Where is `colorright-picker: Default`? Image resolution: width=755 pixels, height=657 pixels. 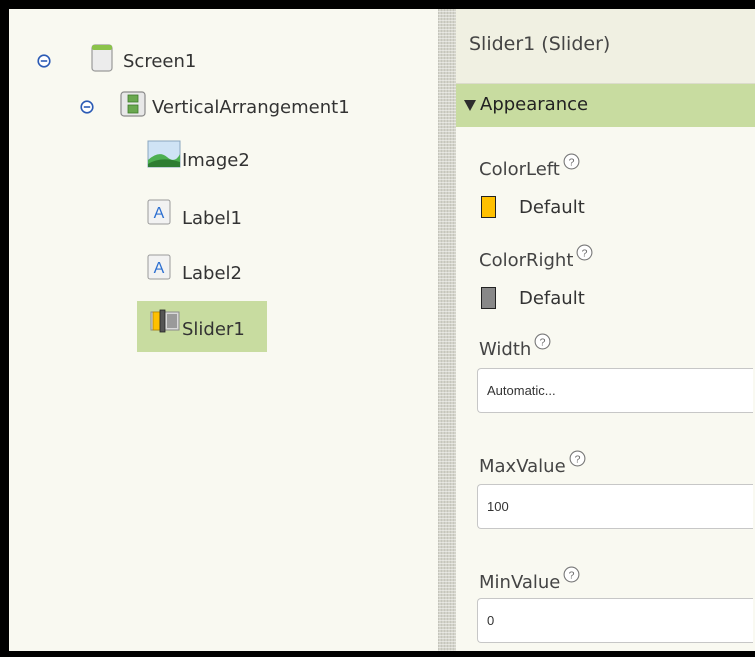
colorright-picker: Default is located at coordinates (533, 298).